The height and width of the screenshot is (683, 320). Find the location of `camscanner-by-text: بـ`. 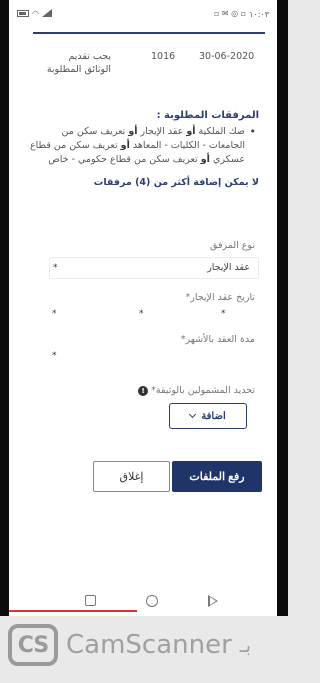

camscanner-by-text: بـ is located at coordinates (245, 645).